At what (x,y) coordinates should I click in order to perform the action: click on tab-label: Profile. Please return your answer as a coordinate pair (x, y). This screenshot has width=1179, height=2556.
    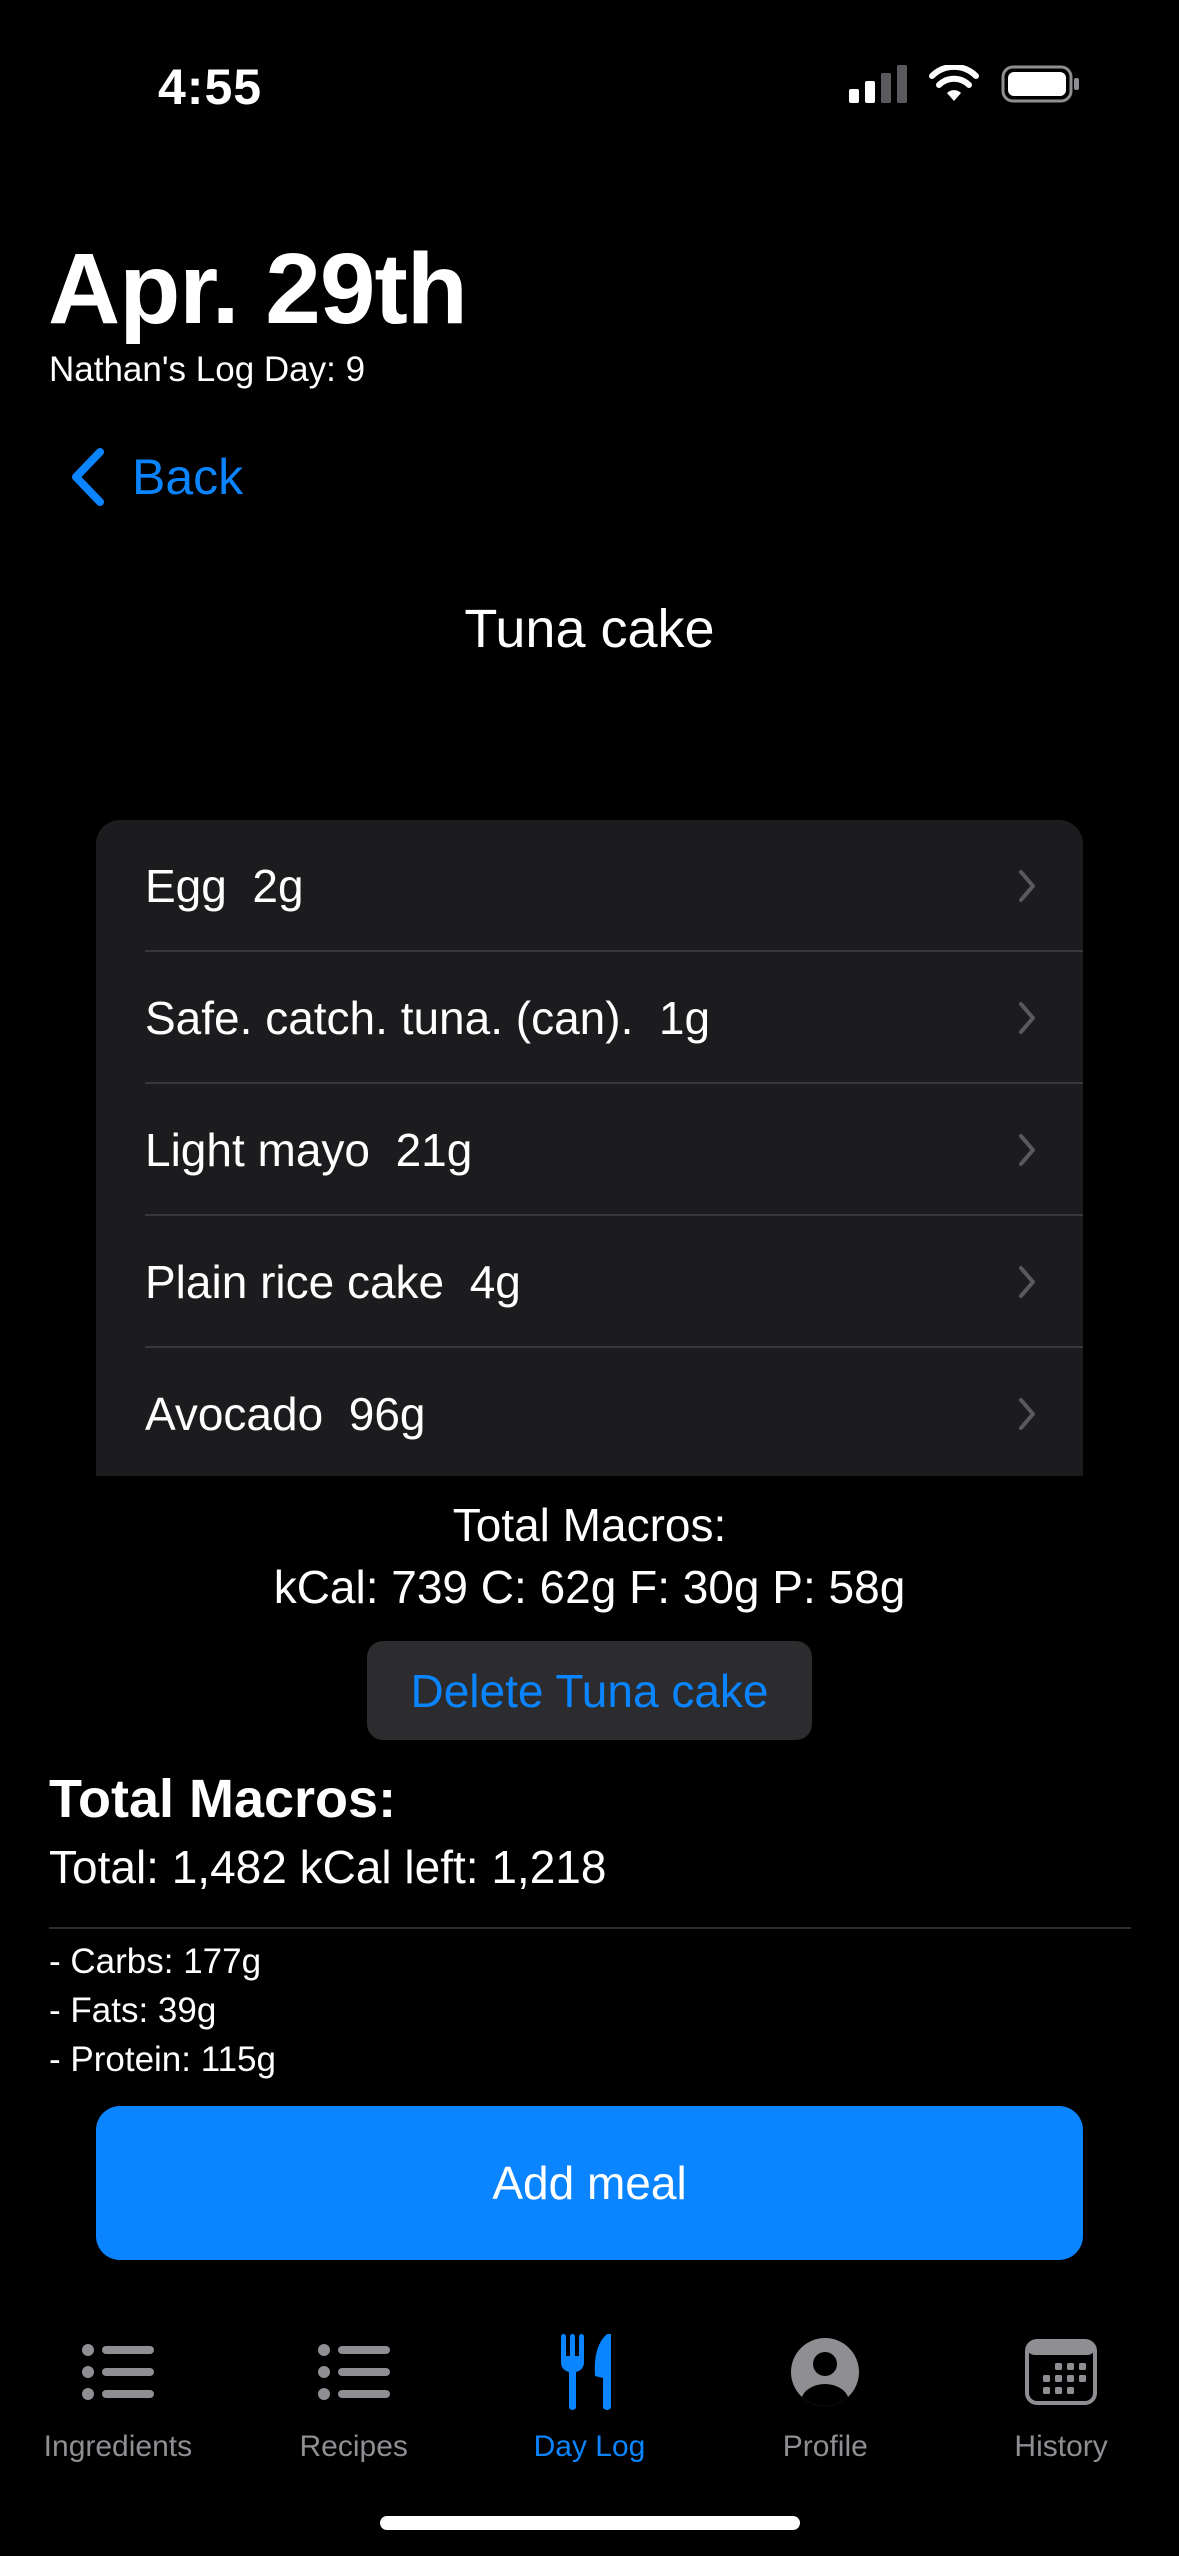
    Looking at the image, I should click on (825, 2446).